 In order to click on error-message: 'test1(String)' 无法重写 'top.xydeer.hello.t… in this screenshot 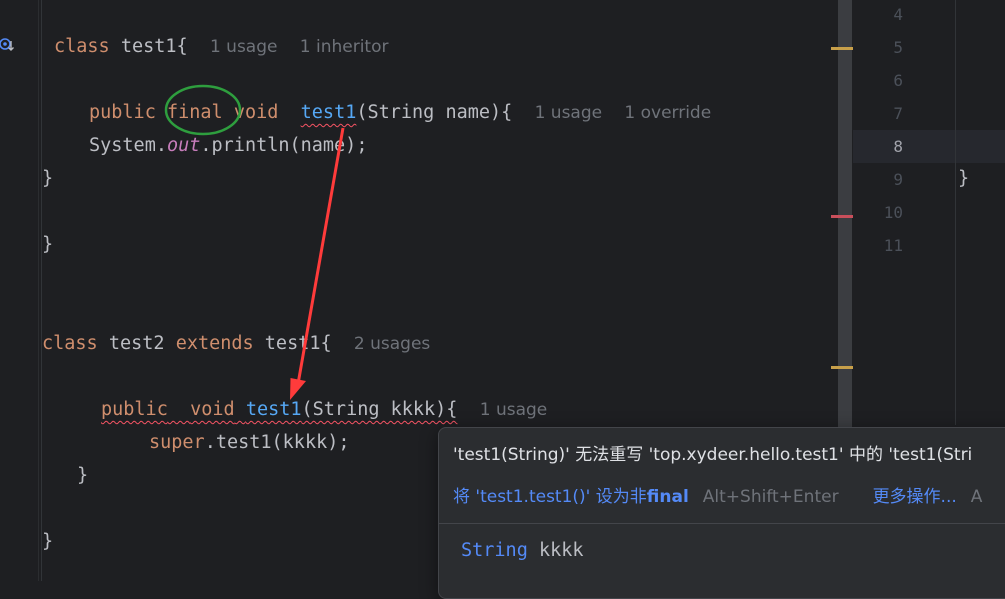, I will do `click(713, 455)`.